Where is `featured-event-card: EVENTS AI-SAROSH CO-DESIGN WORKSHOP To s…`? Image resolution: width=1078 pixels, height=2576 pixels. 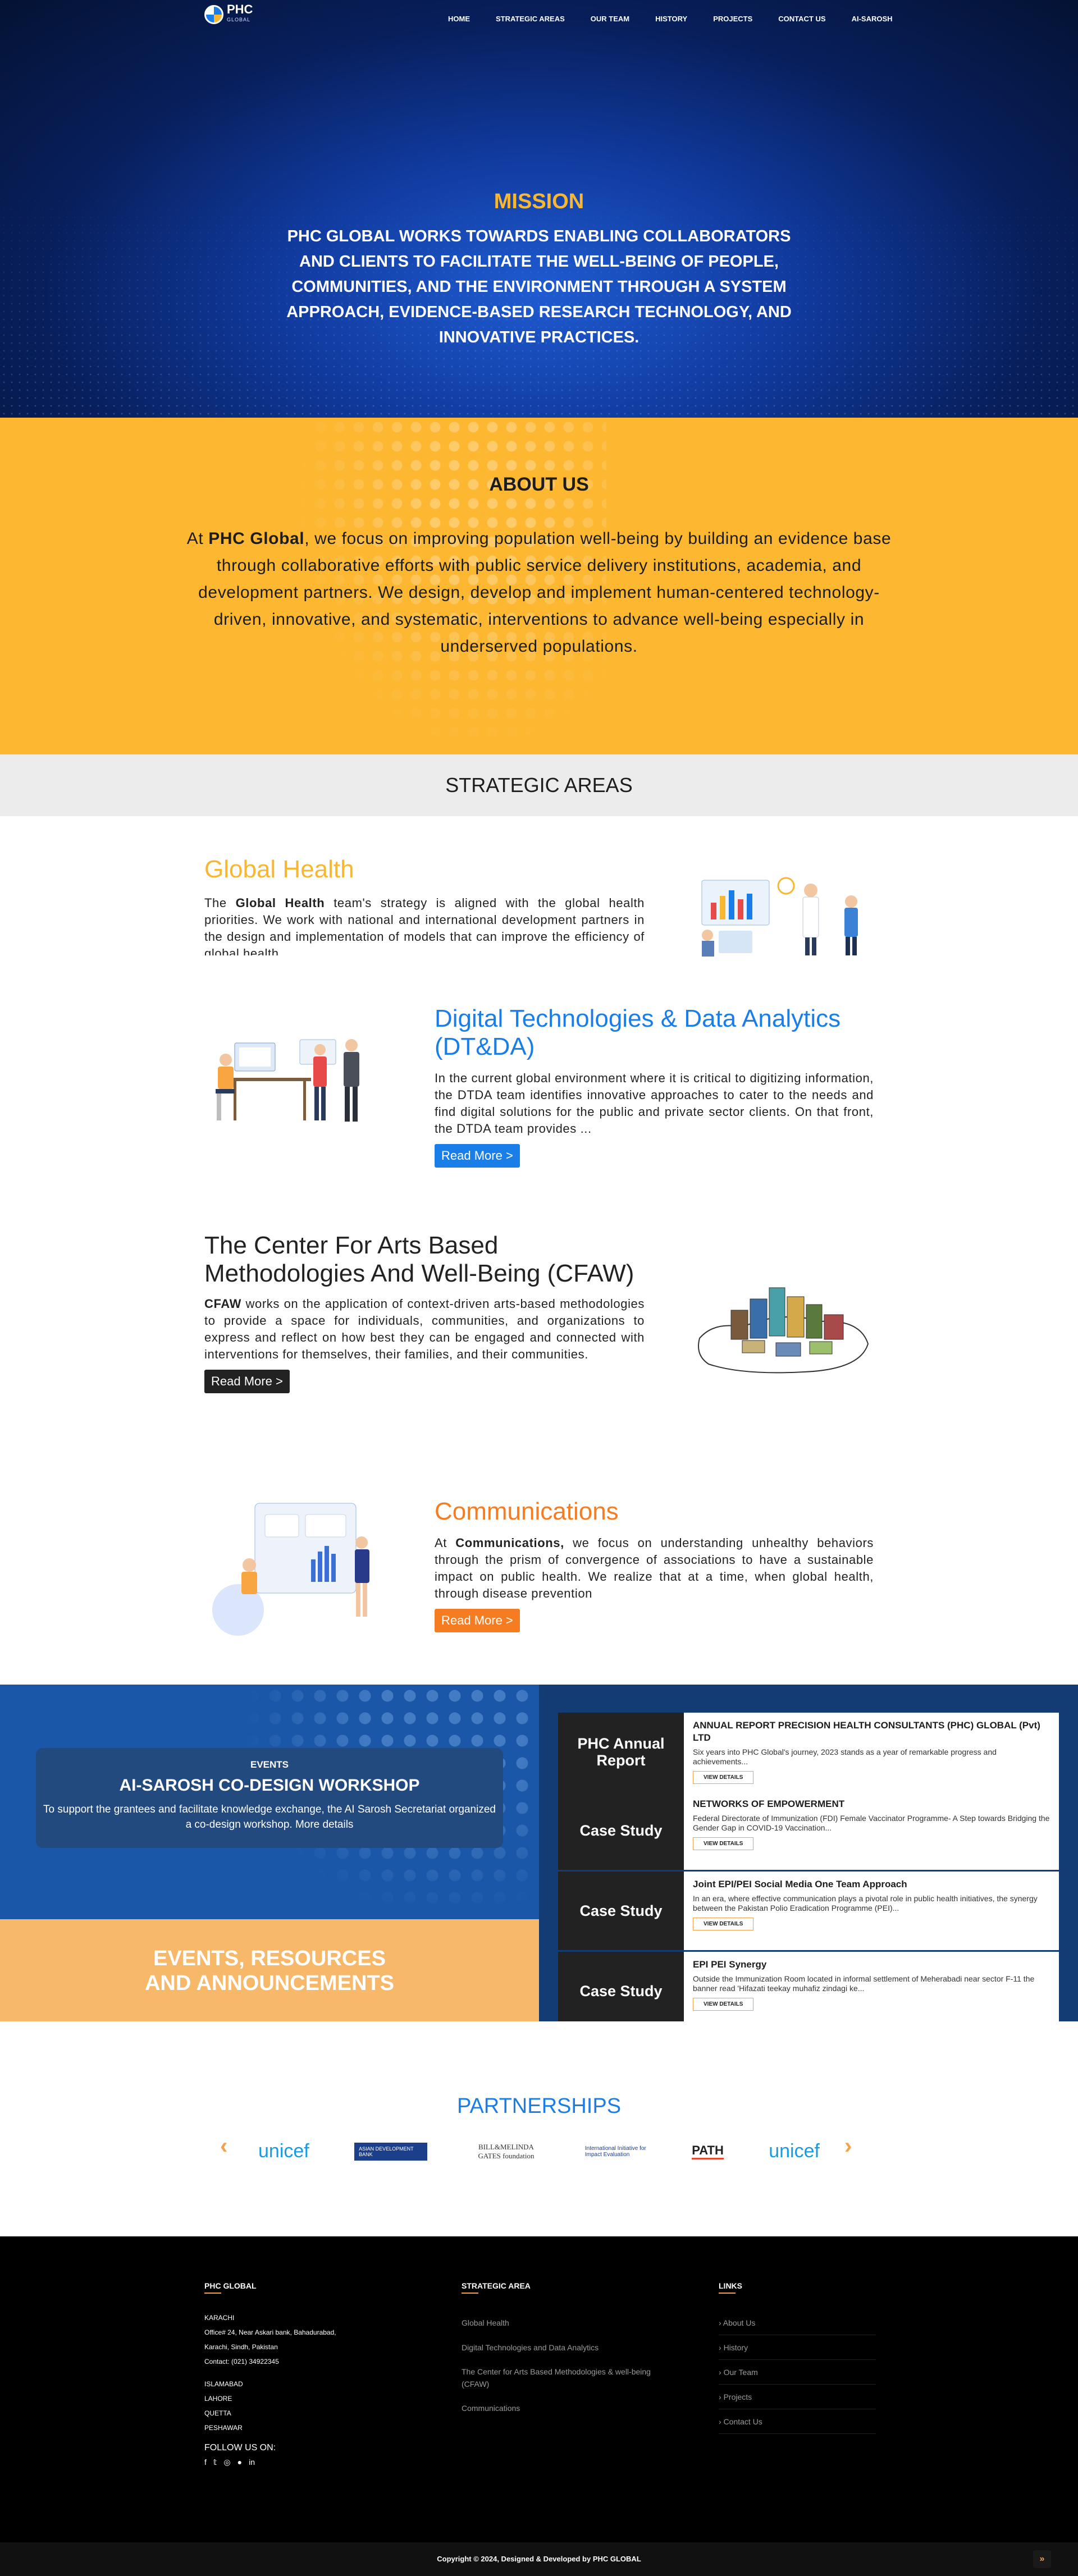
featured-event-card: EVENTS AI-SAROSH CO-DESIGN WORKSHOP To s… is located at coordinates (269, 1798).